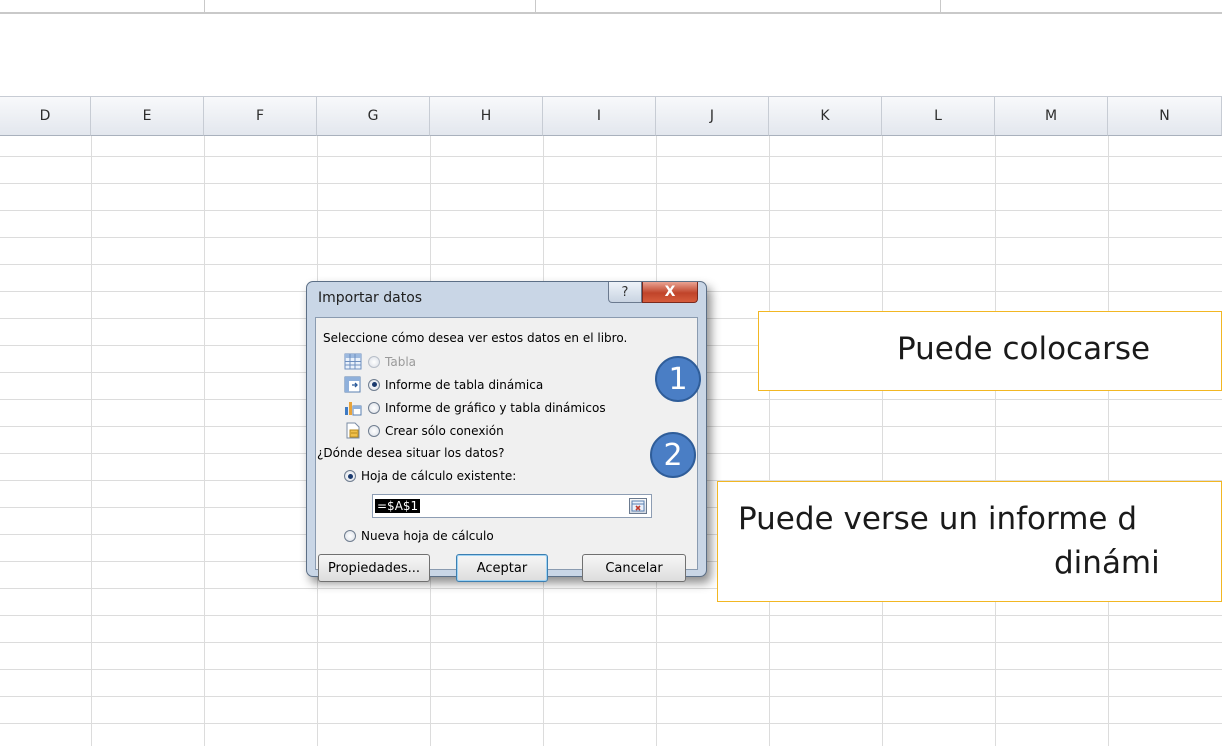  What do you see at coordinates (45, 116) in the screenshot?
I see `column-header-d: D` at bounding box center [45, 116].